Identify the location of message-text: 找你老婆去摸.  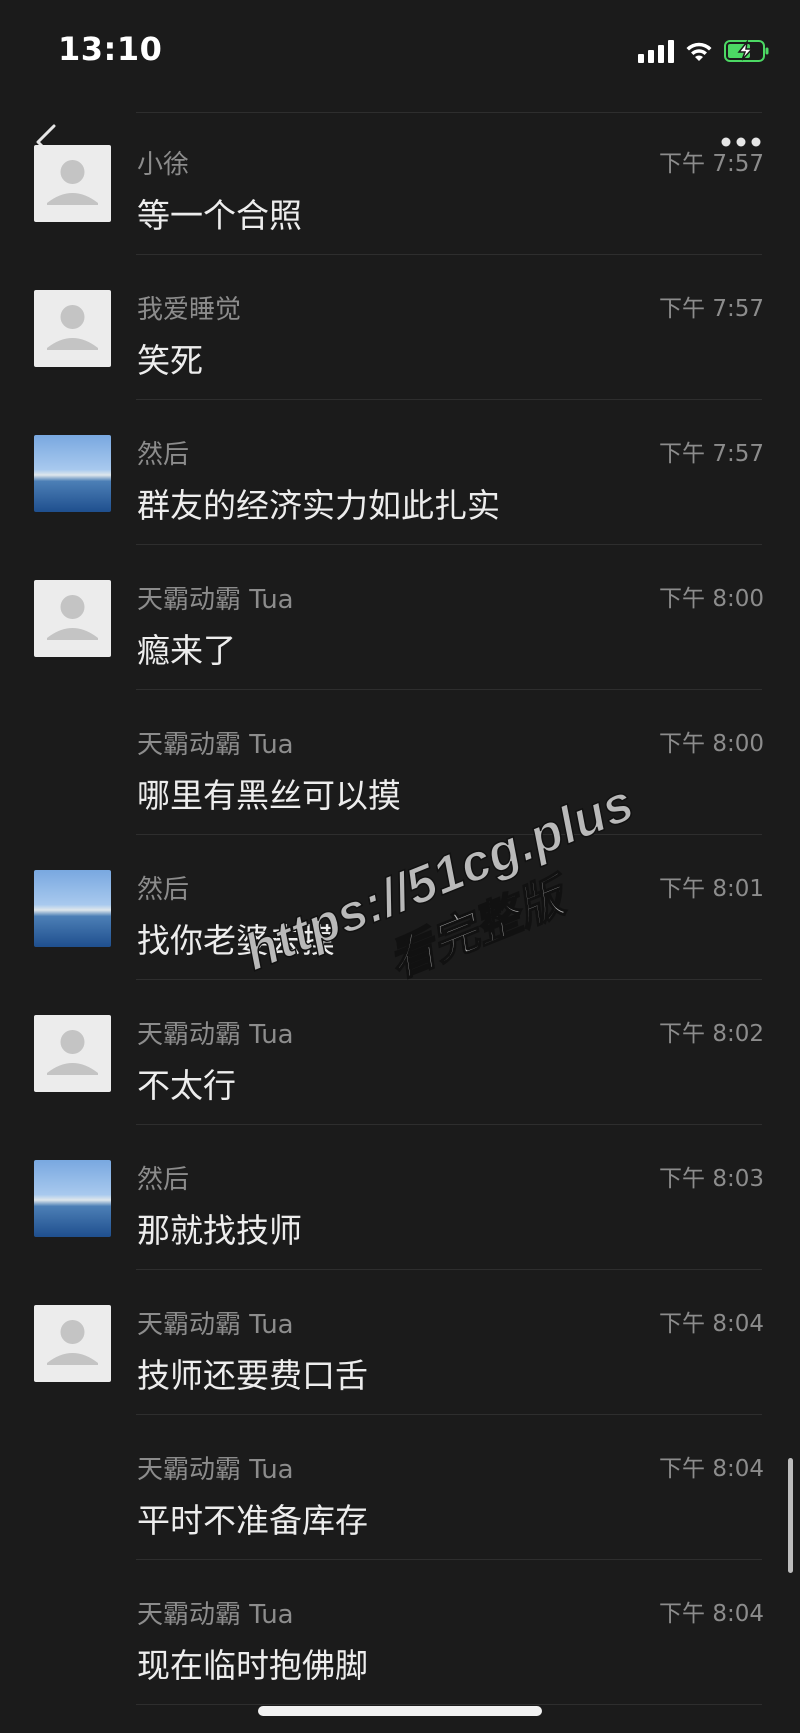
(236, 940).